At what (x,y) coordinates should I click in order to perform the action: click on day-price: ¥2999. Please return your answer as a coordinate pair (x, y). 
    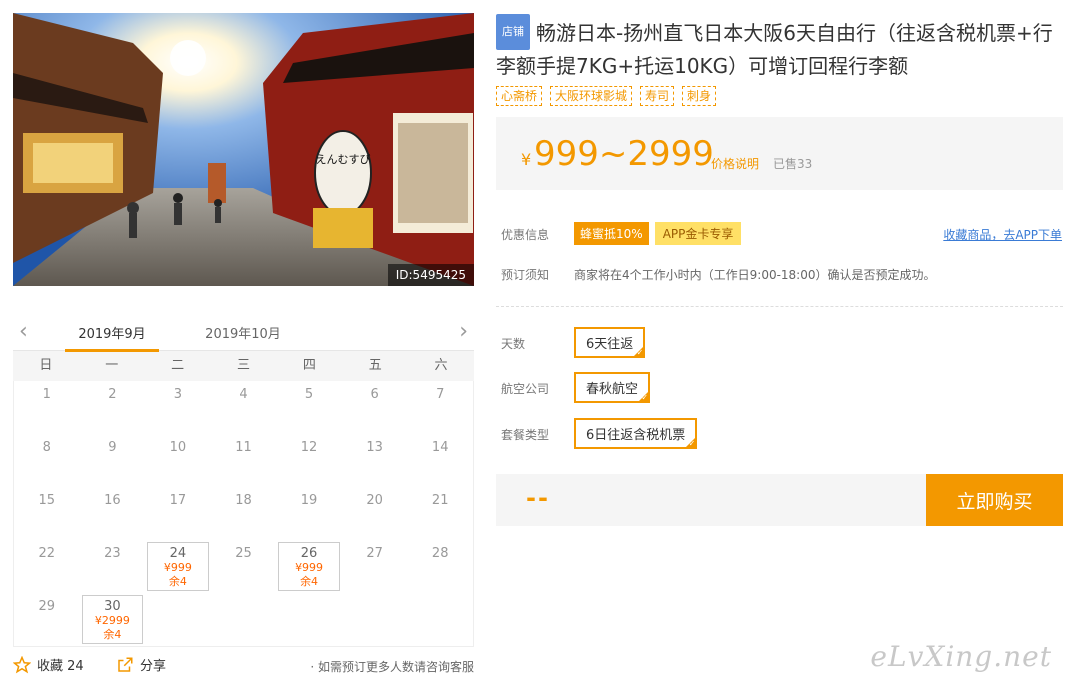
    Looking at the image, I should click on (112, 620).